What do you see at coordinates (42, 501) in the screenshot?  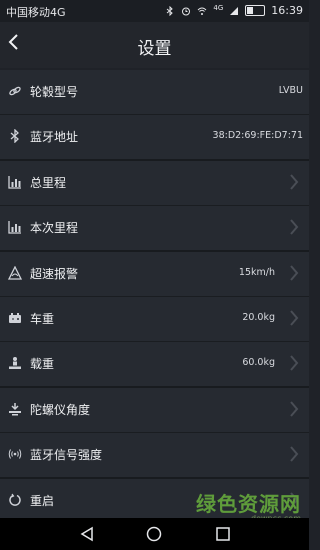 I see `settings-label: 重启` at bounding box center [42, 501].